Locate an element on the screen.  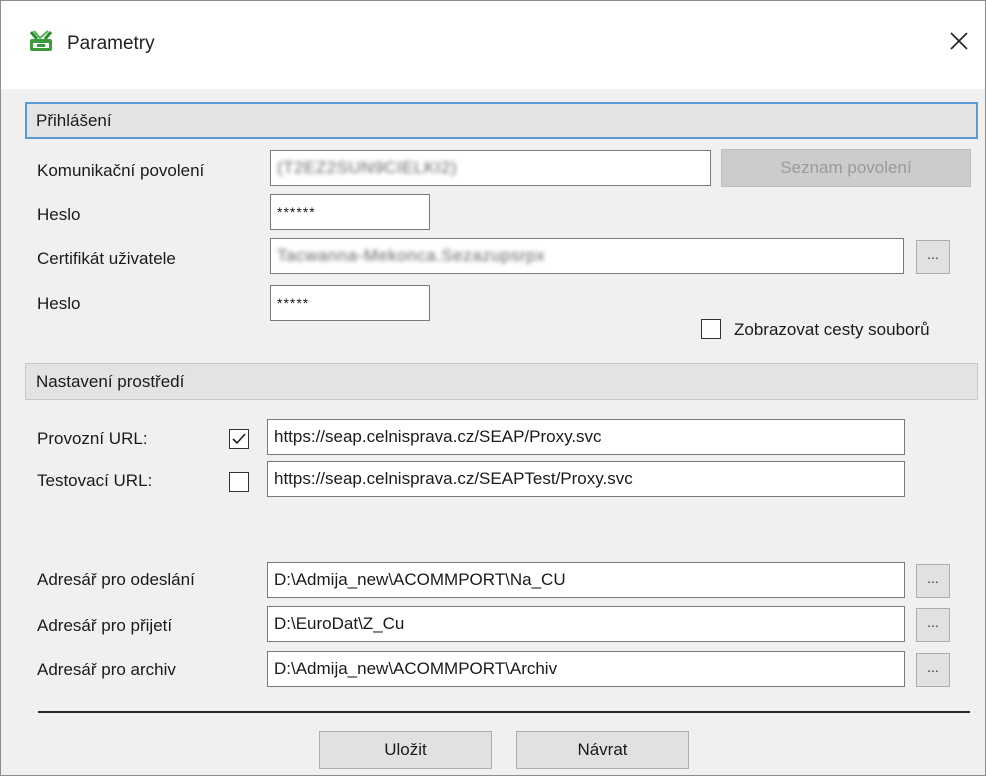
receive-dir-label: Adresář pro přijetí is located at coordinates (105, 625).